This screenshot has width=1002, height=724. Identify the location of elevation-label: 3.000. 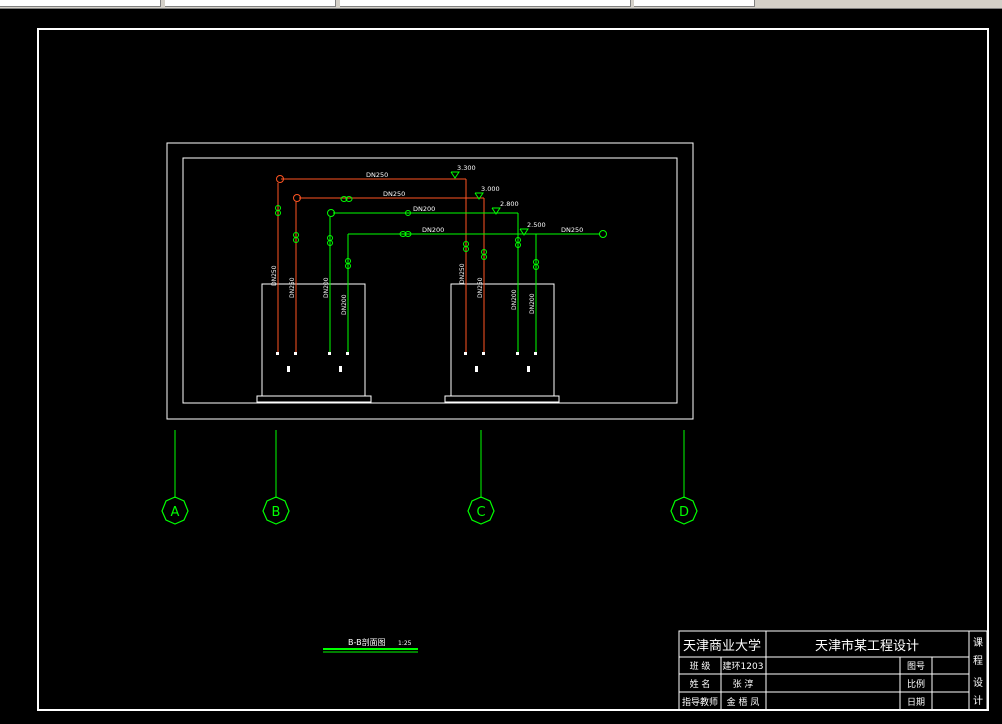
(490, 189).